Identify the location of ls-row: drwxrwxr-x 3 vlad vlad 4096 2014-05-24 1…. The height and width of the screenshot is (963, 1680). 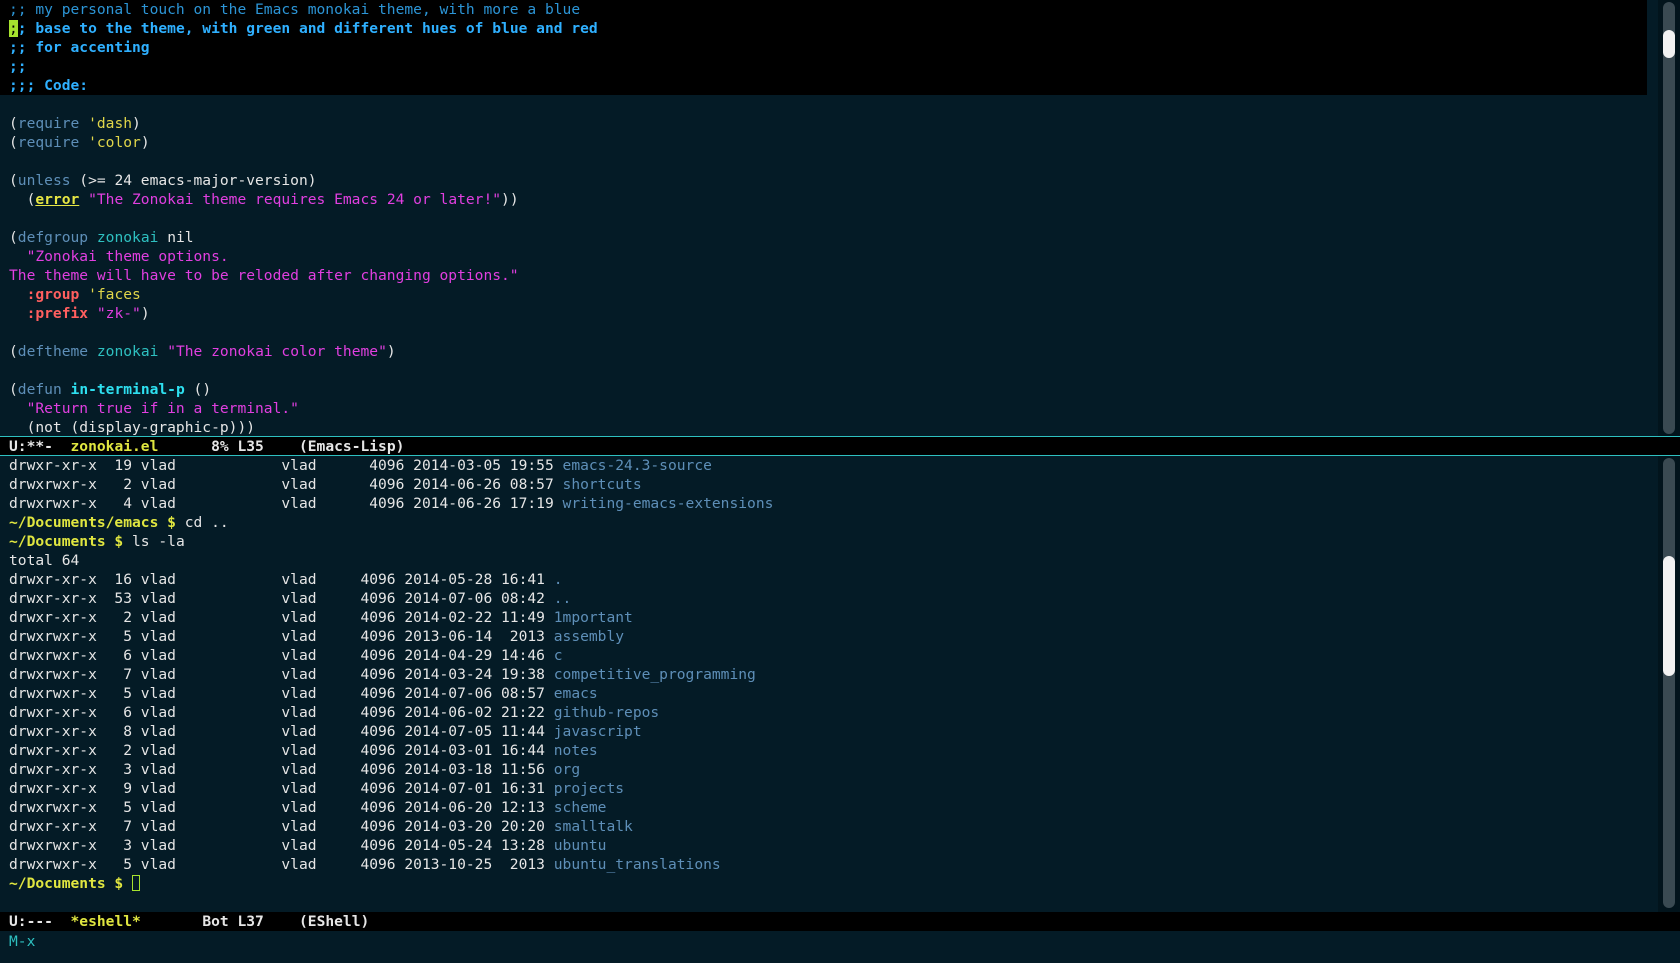
(829, 845).